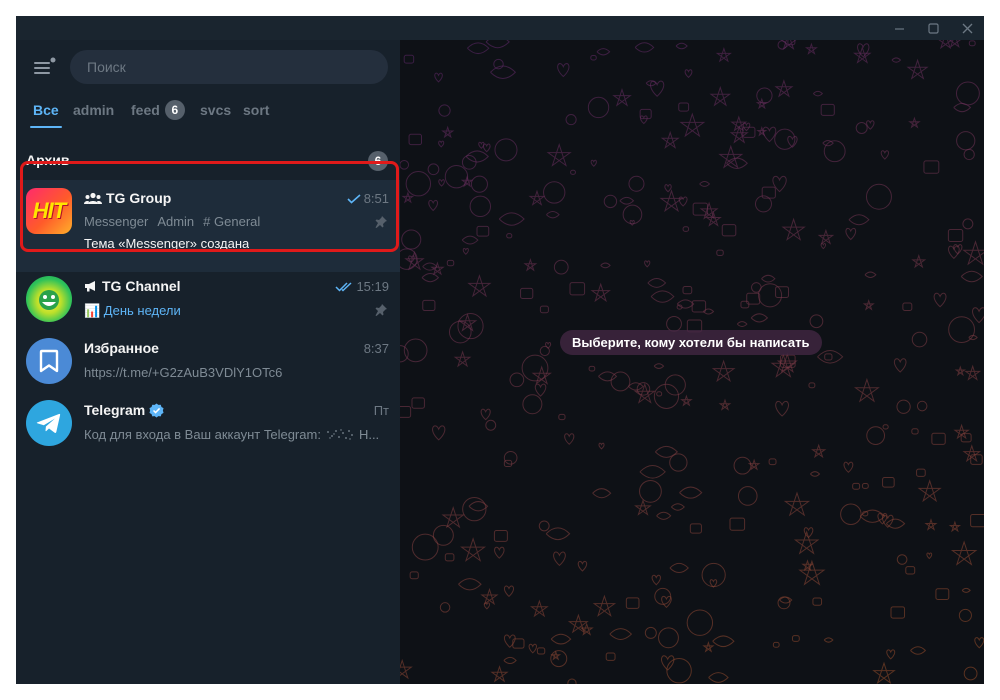 Image resolution: width=1000 pixels, height=700 pixels. Describe the element at coordinates (229, 67) in the screenshot. I see `search-field: Поиск` at that location.